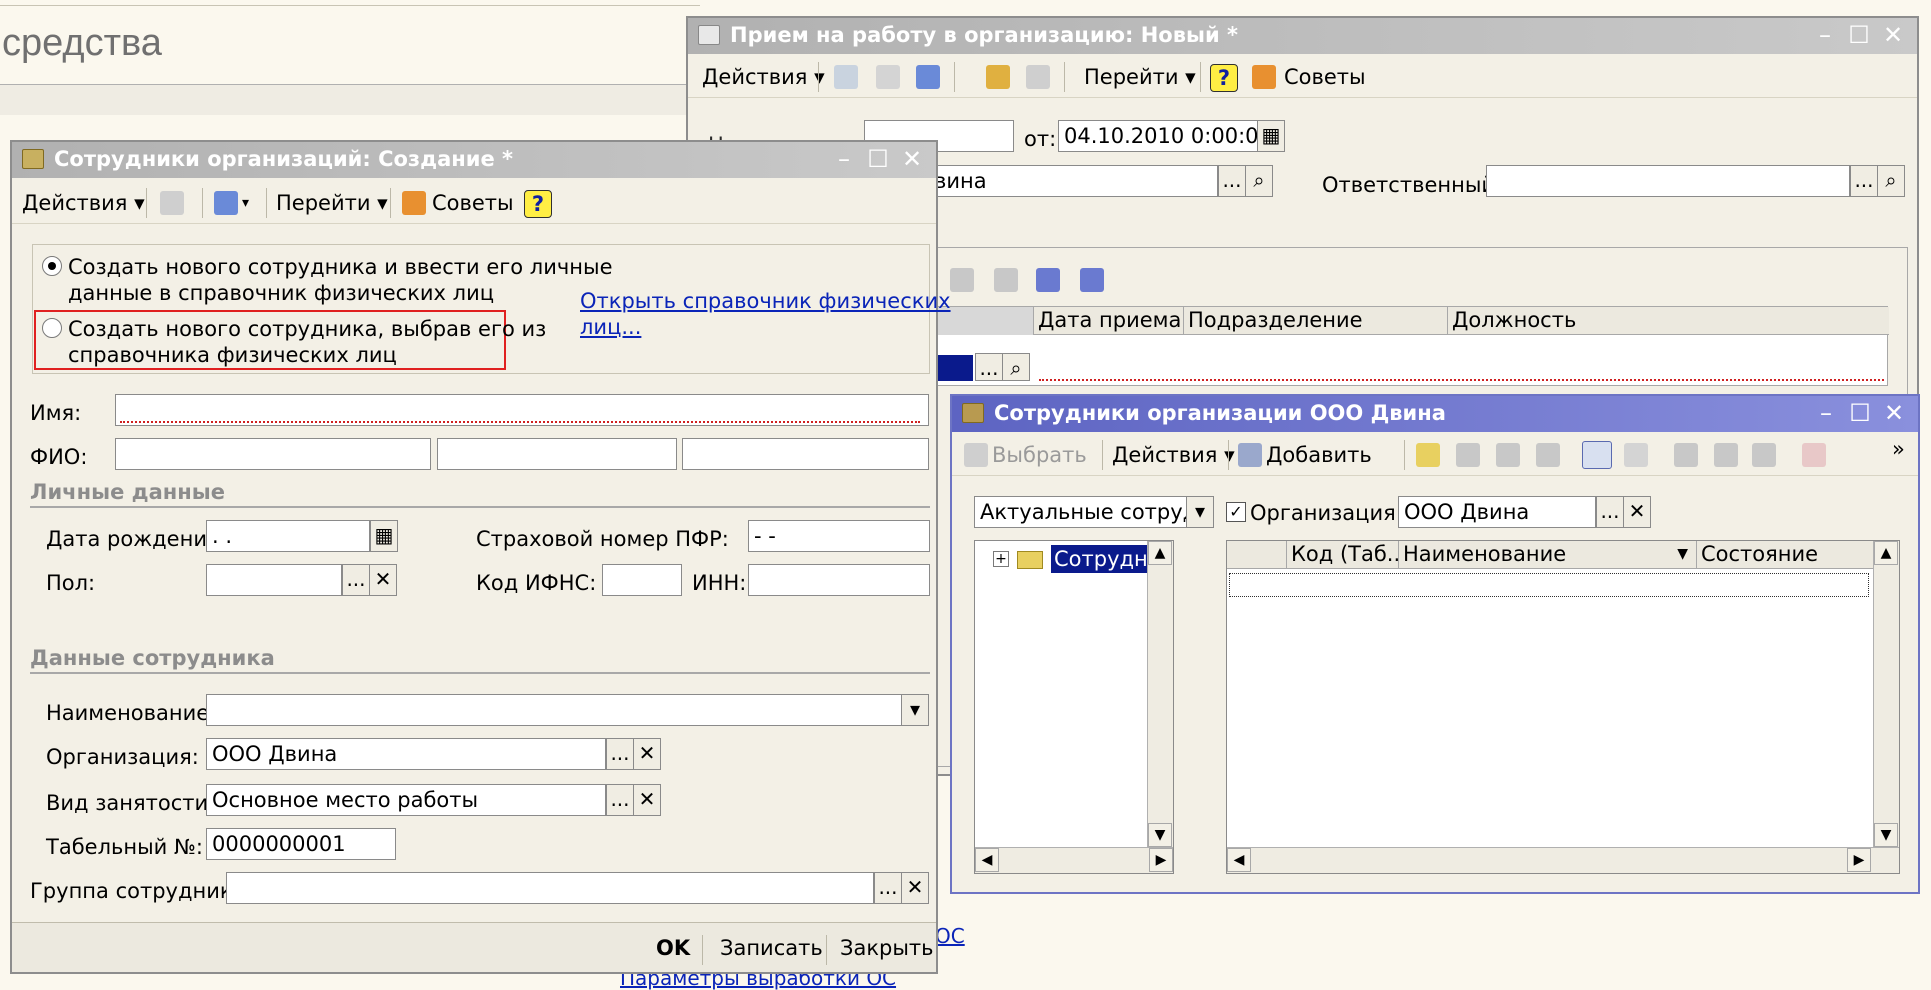 The image size is (1931, 990). Describe the element at coordinates (1548, 455) in the screenshot. I see `edit-icon` at that location.